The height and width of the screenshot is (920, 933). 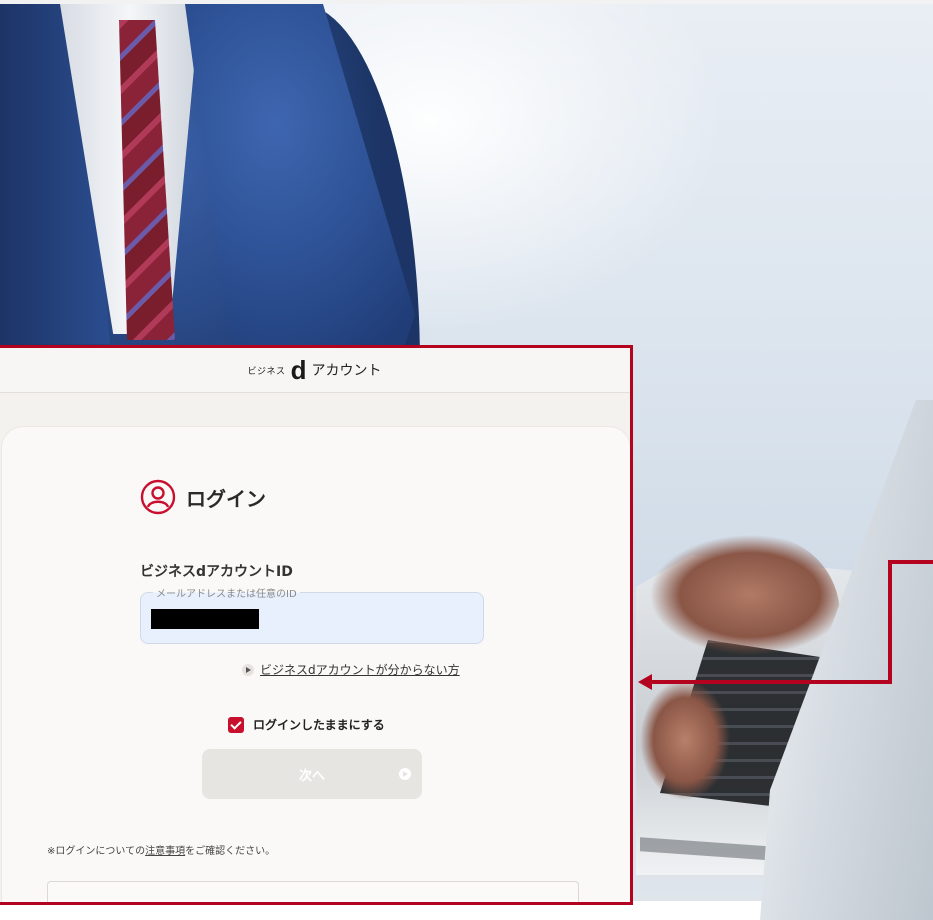 I want to click on brand-d: d, so click(x=298, y=370).